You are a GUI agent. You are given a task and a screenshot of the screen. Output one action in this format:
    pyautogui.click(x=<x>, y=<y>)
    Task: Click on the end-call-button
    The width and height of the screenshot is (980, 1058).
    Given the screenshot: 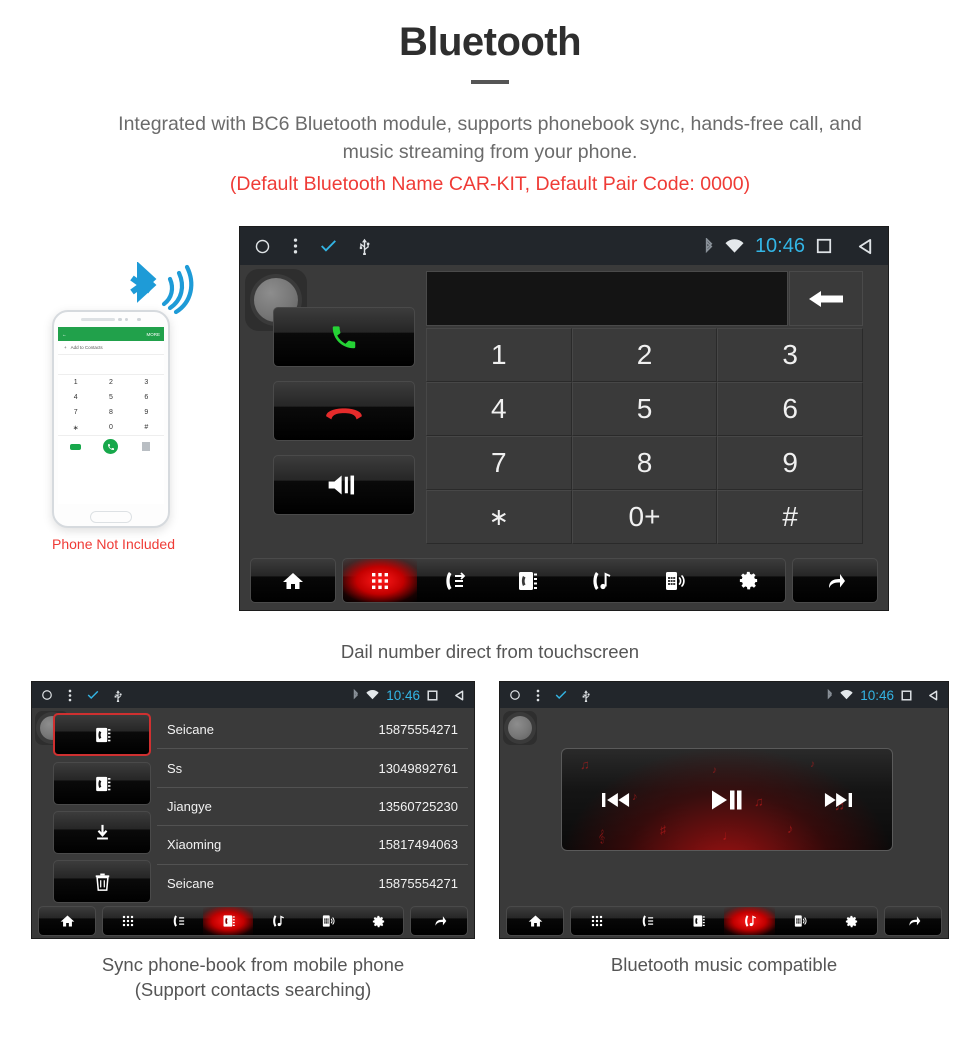 What is the action you would take?
    pyautogui.click(x=344, y=411)
    